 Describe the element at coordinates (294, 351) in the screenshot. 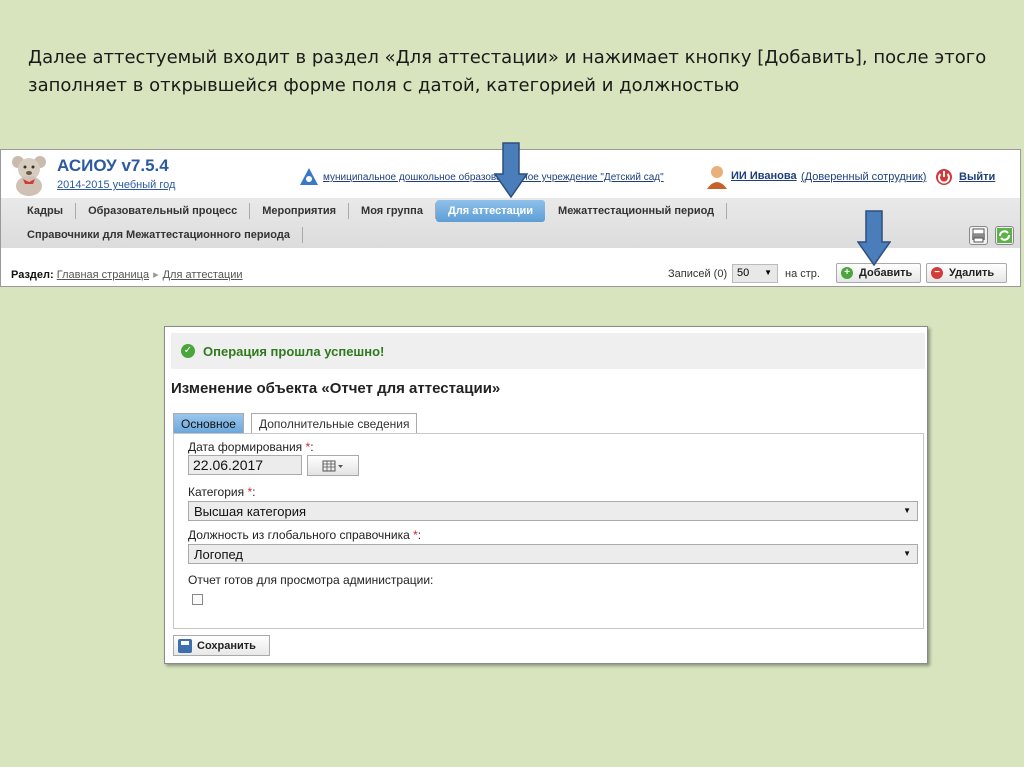

I see `success-message: Операция прошла успешно!` at that location.